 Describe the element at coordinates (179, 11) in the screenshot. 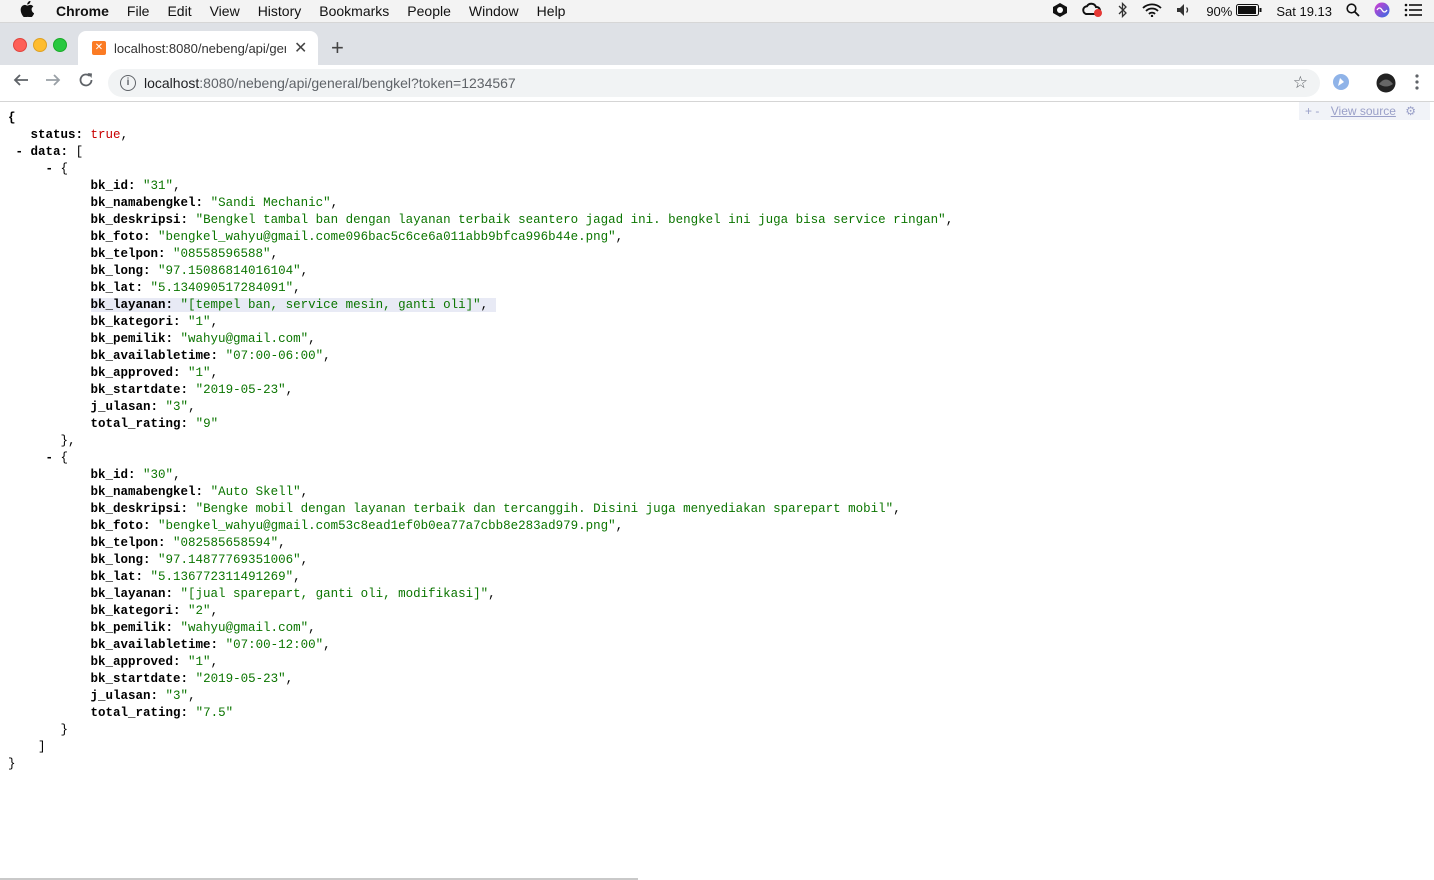

I see `menu-edit: Edit` at that location.